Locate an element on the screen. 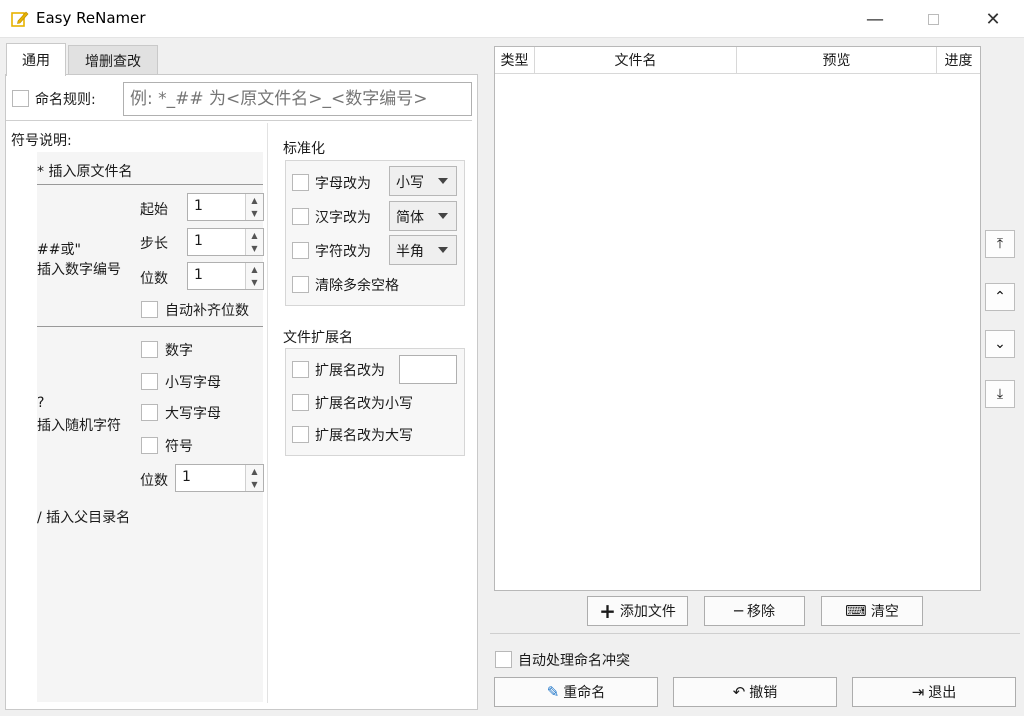  chars-select: 半角 is located at coordinates (423, 250).